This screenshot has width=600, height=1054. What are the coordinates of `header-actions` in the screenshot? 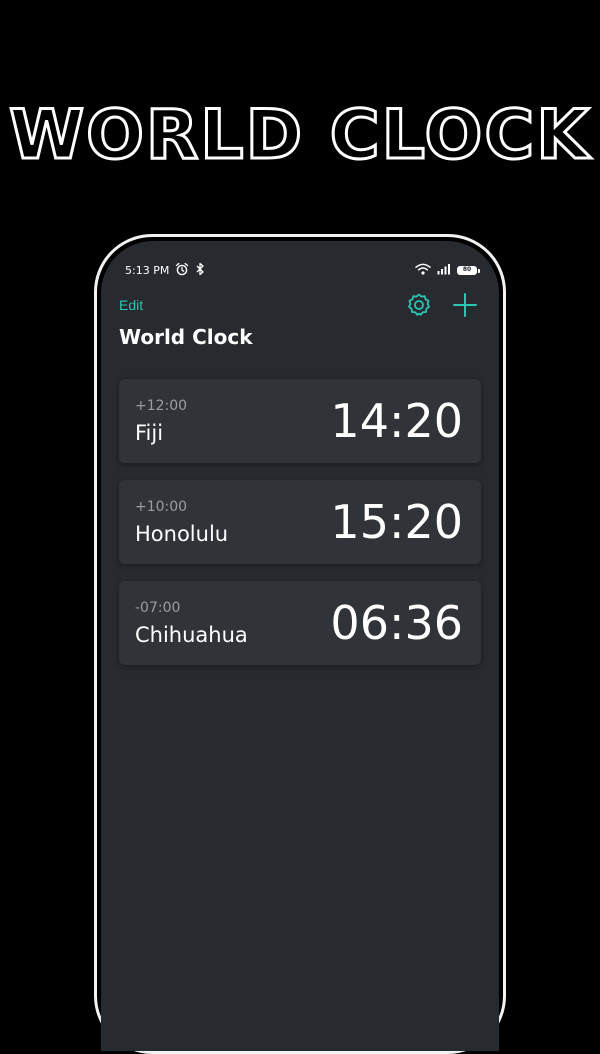 It's located at (442, 305).